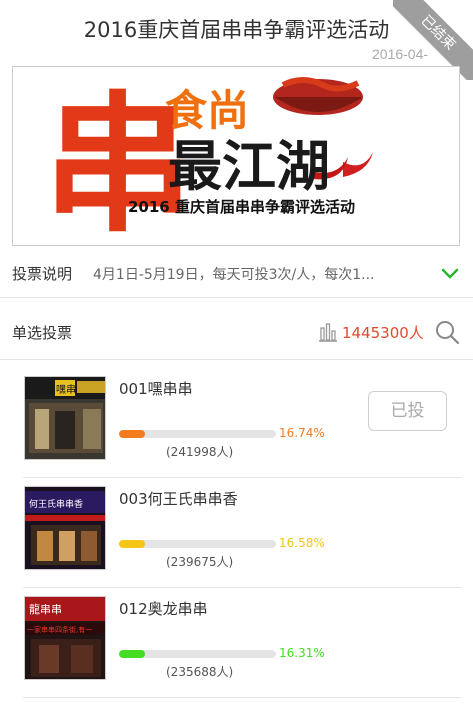  What do you see at coordinates (200, 452) in the screenshot?
I see `vote-count: (241998人)` at bounding box center [200, 452].